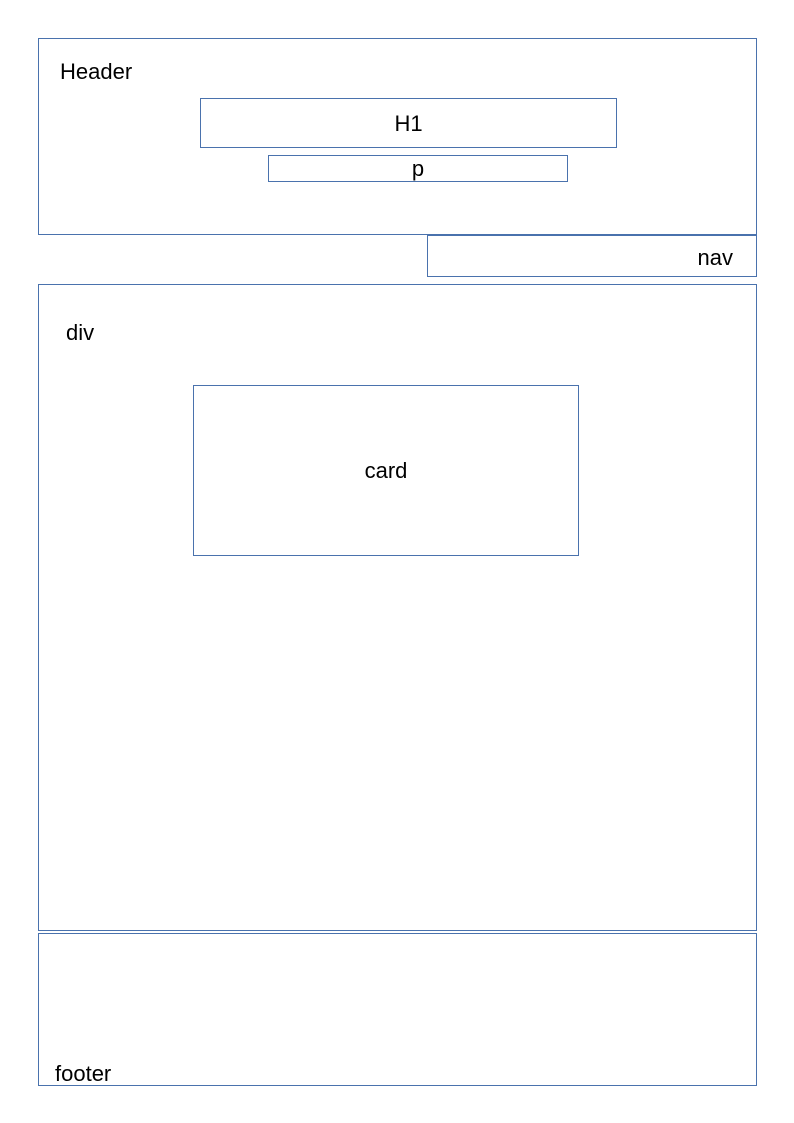  What do you see at coordinates (83, 1073) in the screenshot?
I see `footer-label: footer` at bounding box center [83, 1073].